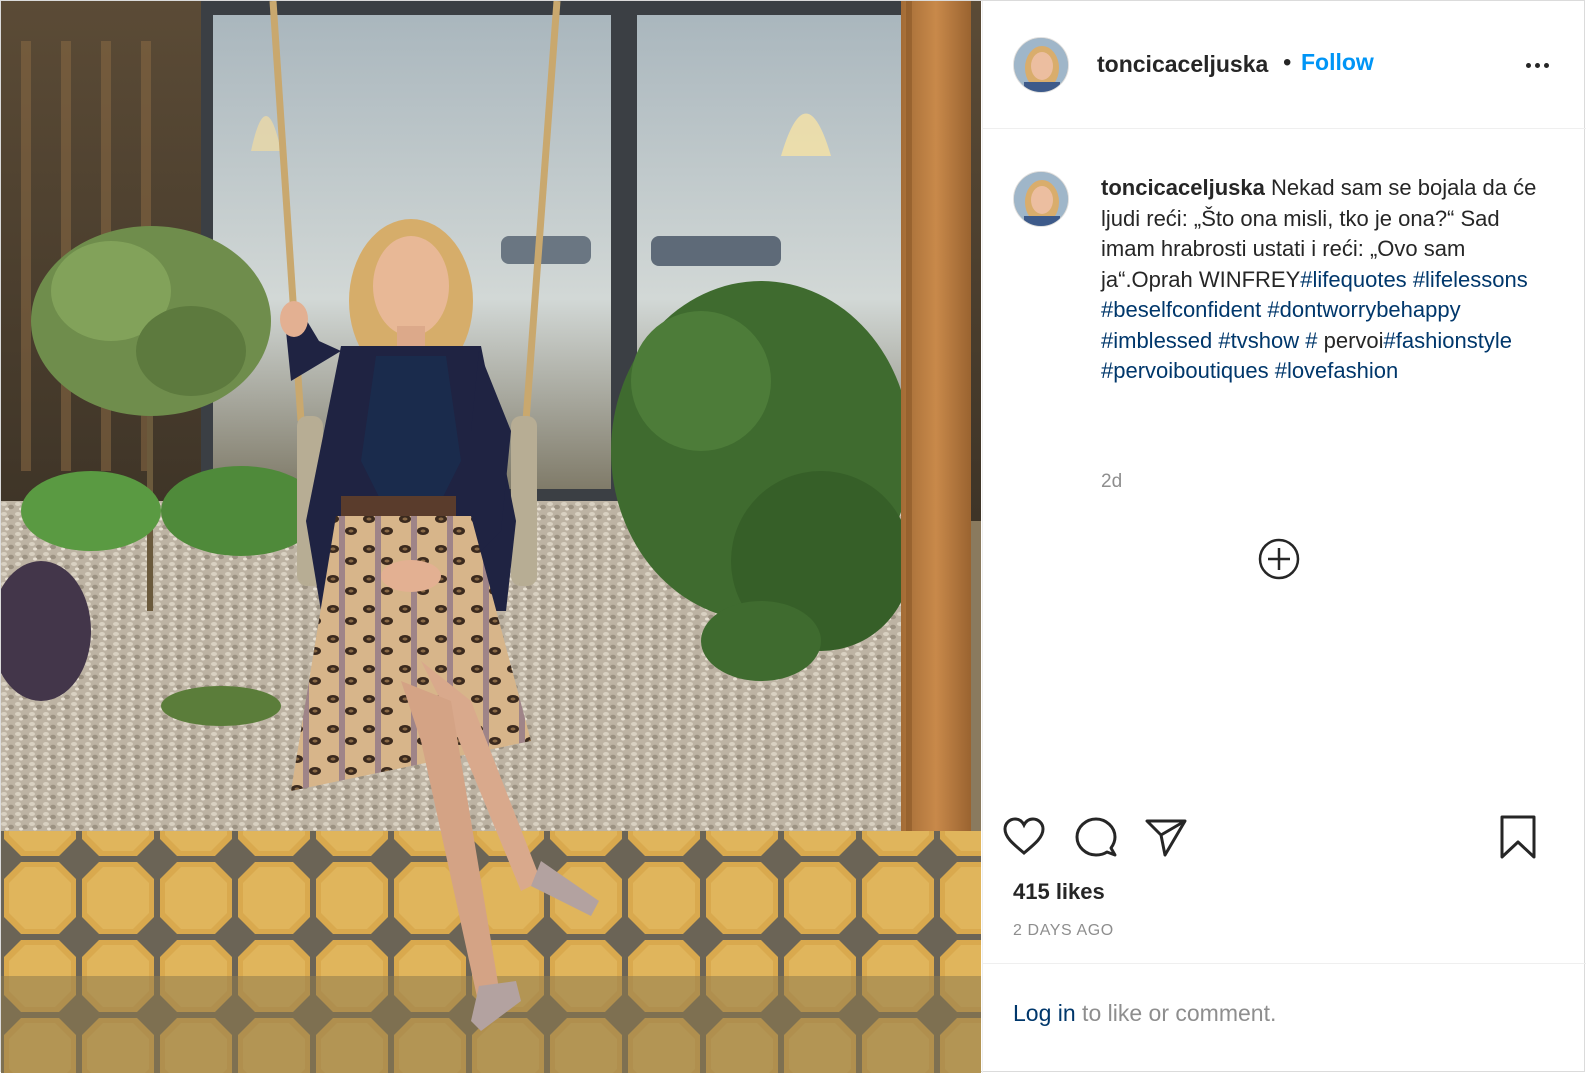 This screenshot has width=1590, height=1080. What do you see at coordinates (1185, 370) in the screenshot?
I see `hashtag-link: #pervoiboutiques` at bounding box center [1185, 370].